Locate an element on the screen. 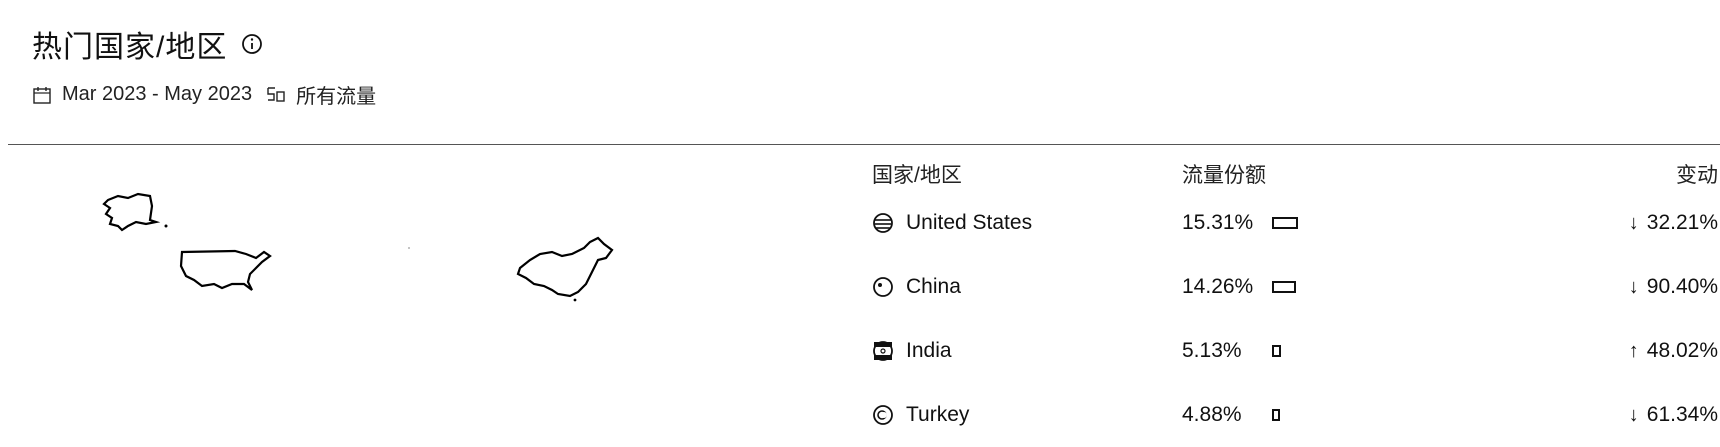 The height and width of the screenshot is (447, 1720). country-cell: China is located at coordinates (916, 287).